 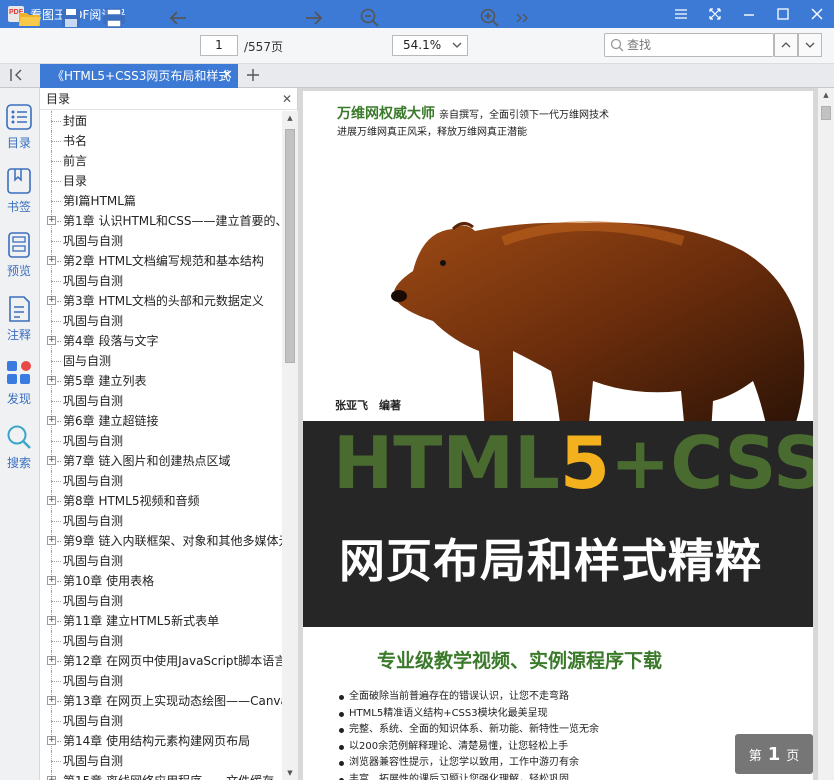 What do you see at coordinates (490, 18) in the screenshot?
I see `zoom-in-icon` at bounding box center [490, 18].